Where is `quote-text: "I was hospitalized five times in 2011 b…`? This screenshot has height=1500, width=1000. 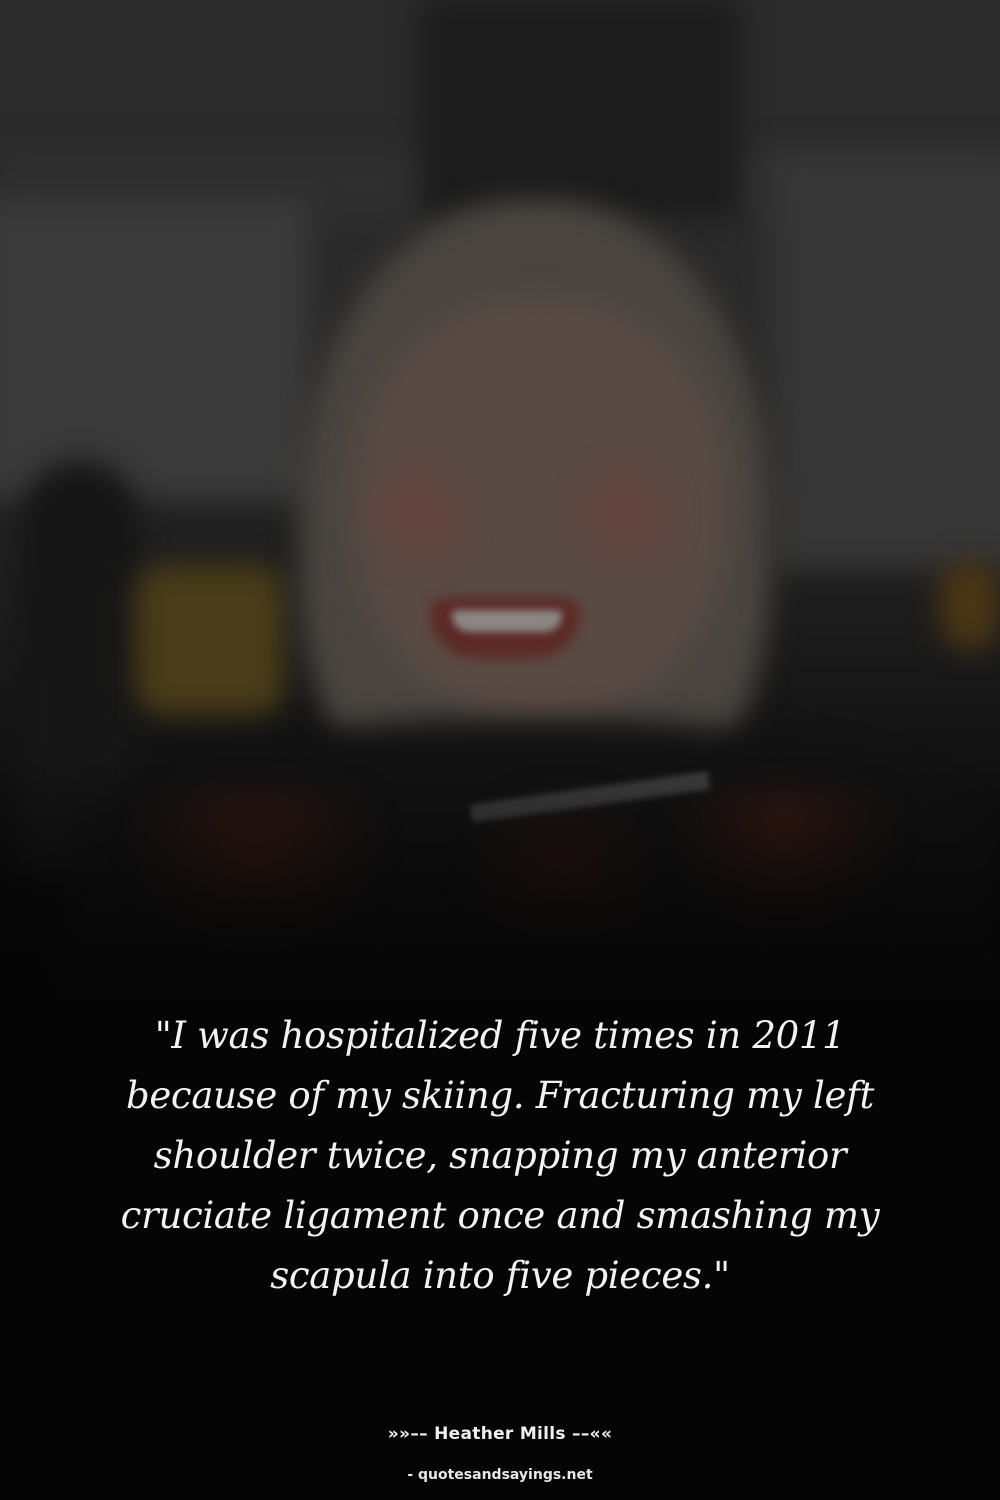 quote-text: "I was hospitalized five times in 2011 b… is located at coordinates (500, 1155).